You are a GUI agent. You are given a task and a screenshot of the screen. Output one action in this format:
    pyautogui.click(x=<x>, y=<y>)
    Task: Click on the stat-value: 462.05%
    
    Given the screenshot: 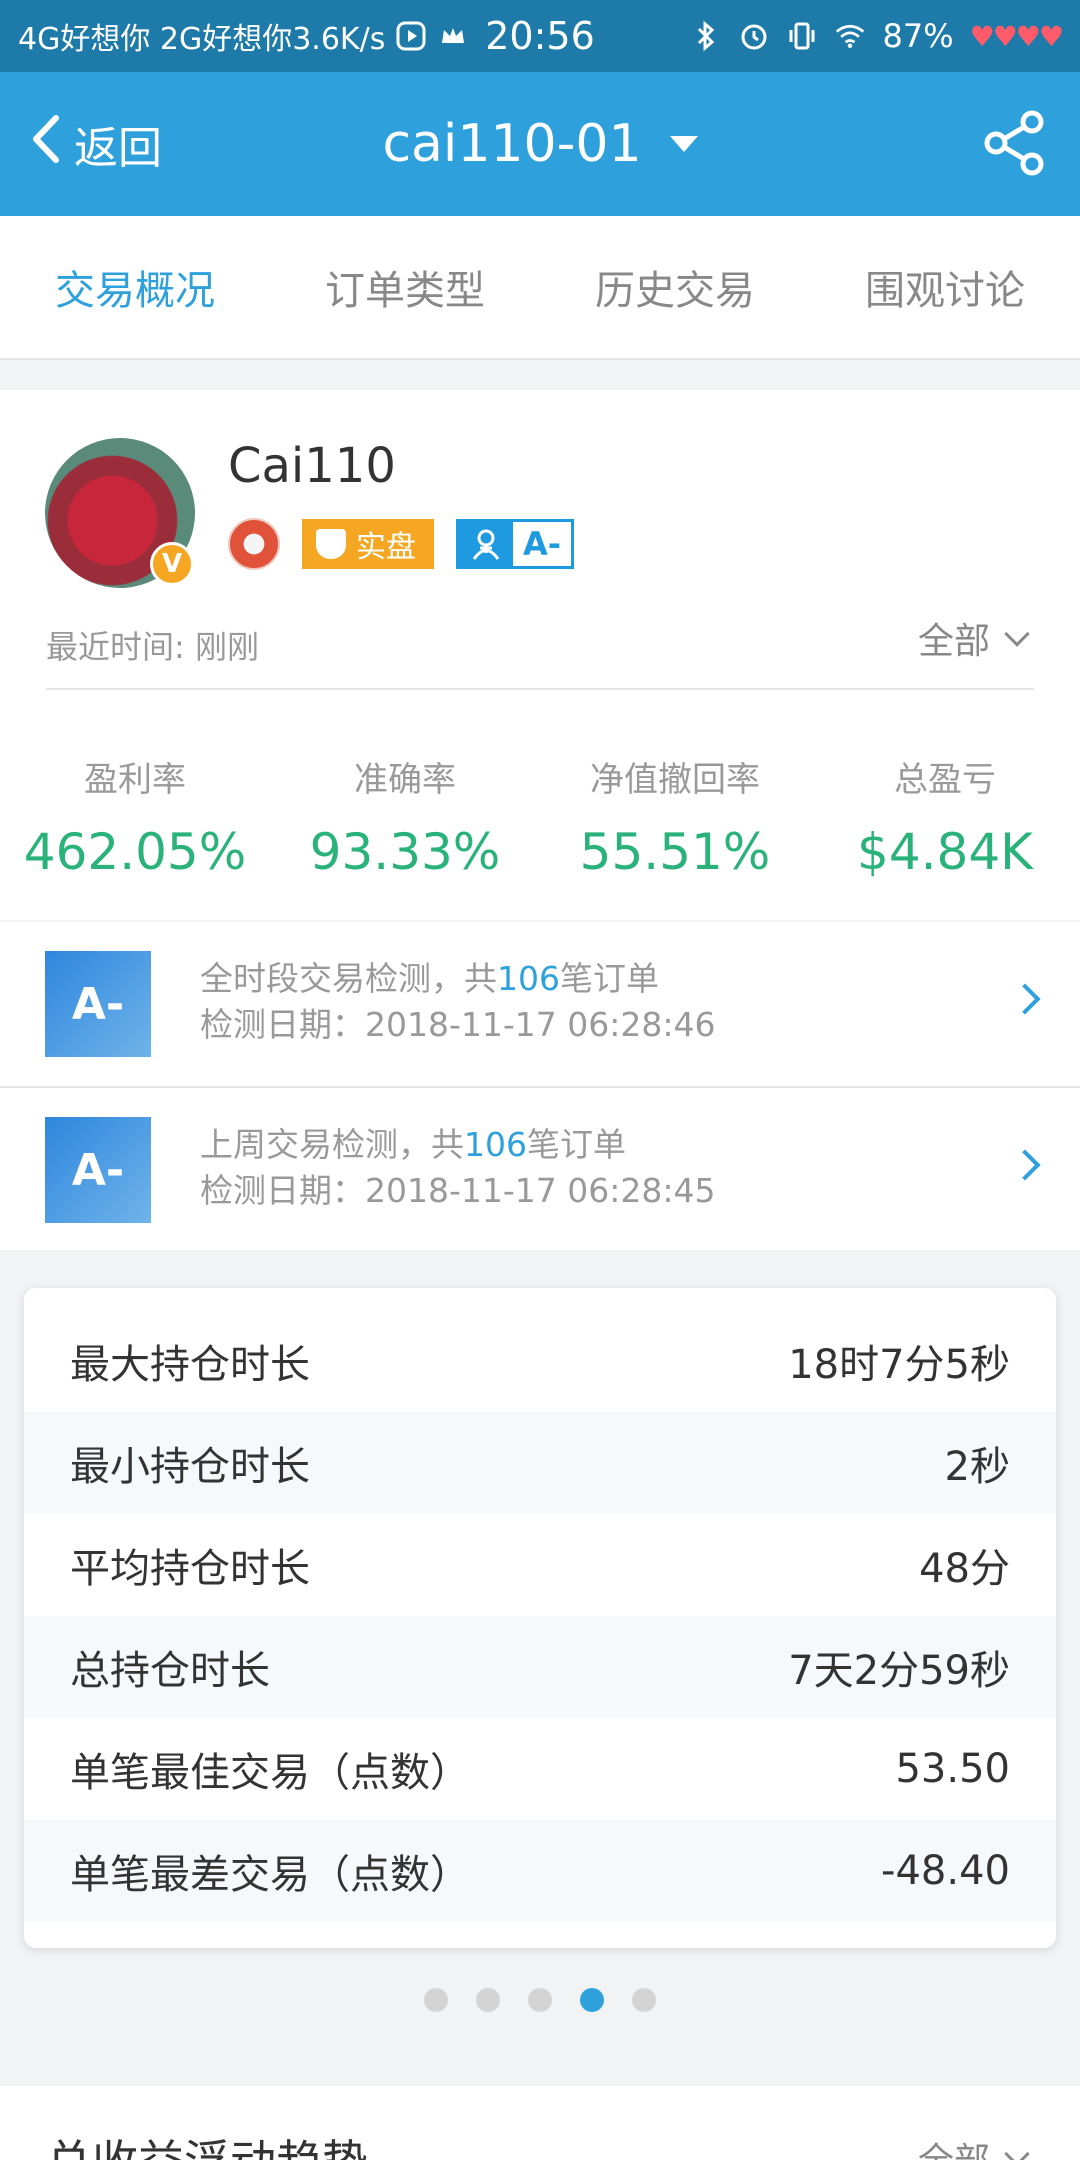 What is the action you would take?
    pyautogui.click(x=135, y=852)
    